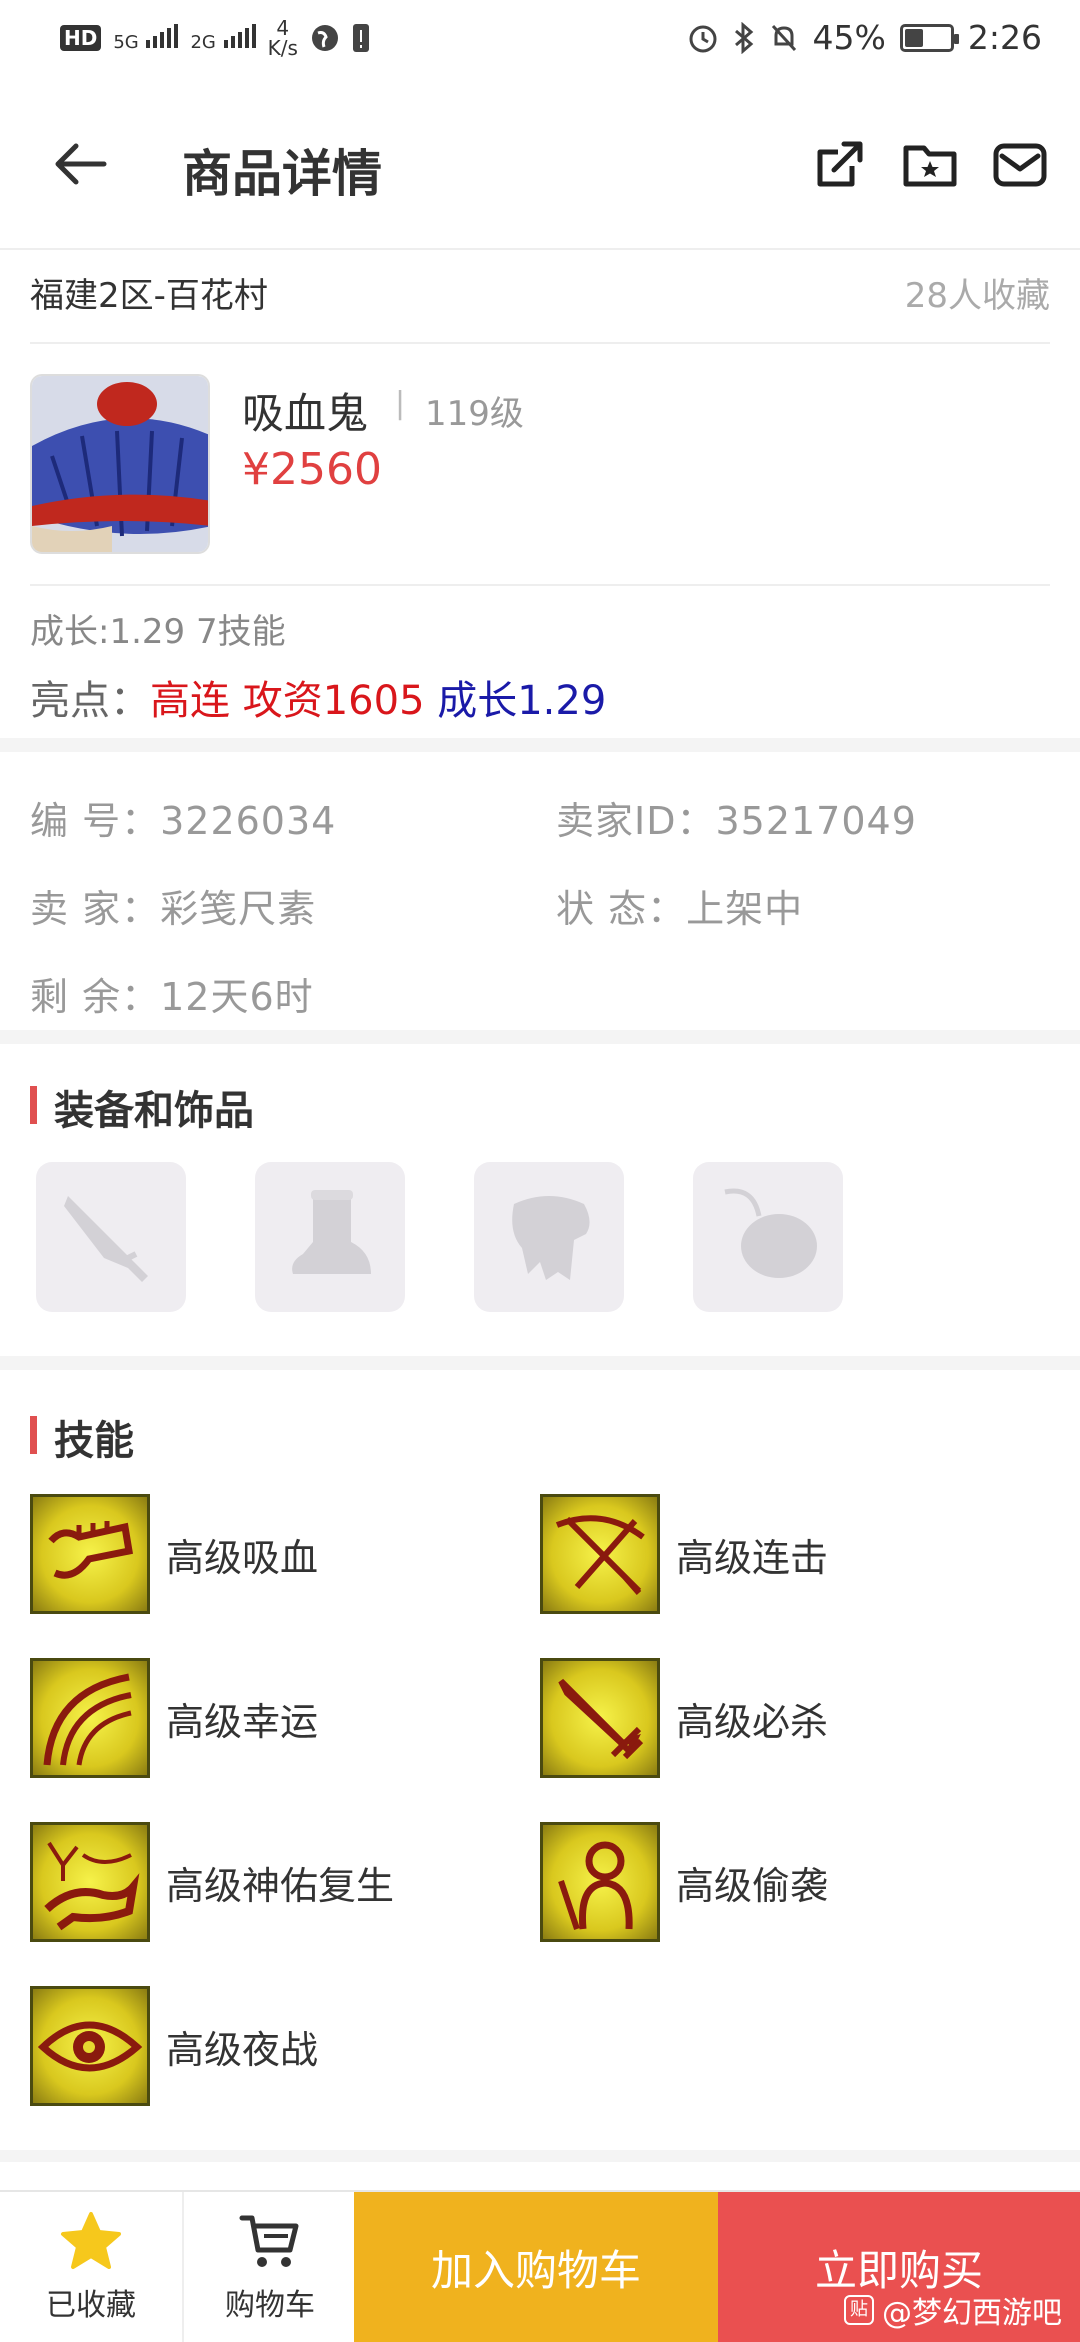 The height and width of the screenshot is (2342, 1080). I want to click on highlight-tag: 高连, so click(190, 701).